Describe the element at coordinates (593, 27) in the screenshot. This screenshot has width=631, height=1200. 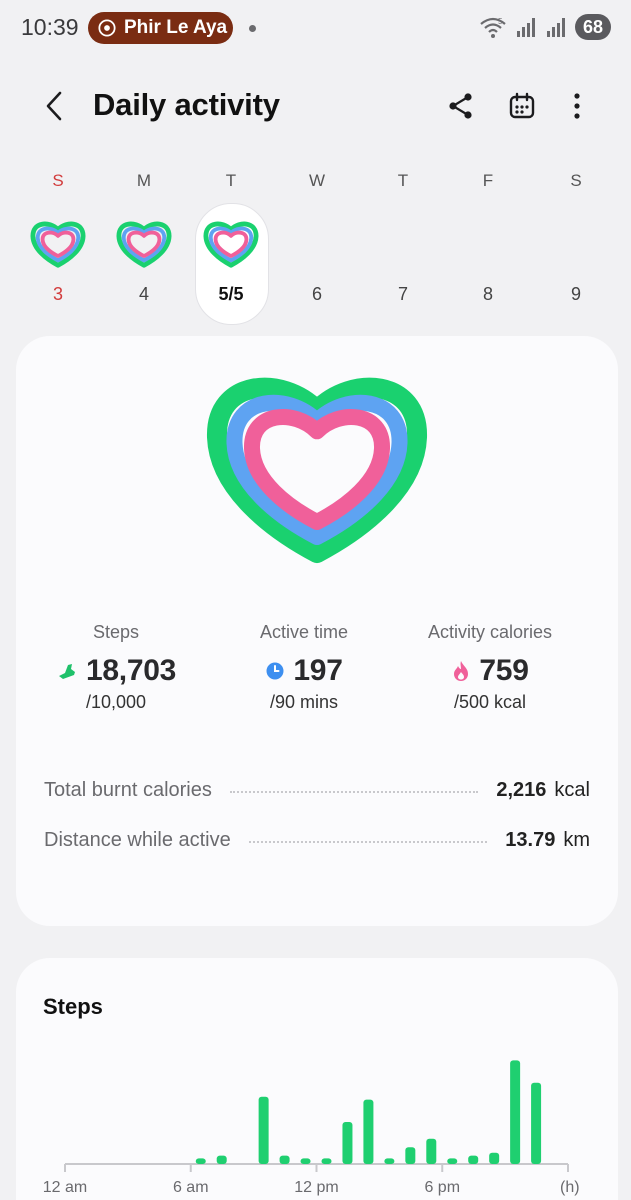
I see `battery-indicator: 68` at that location.